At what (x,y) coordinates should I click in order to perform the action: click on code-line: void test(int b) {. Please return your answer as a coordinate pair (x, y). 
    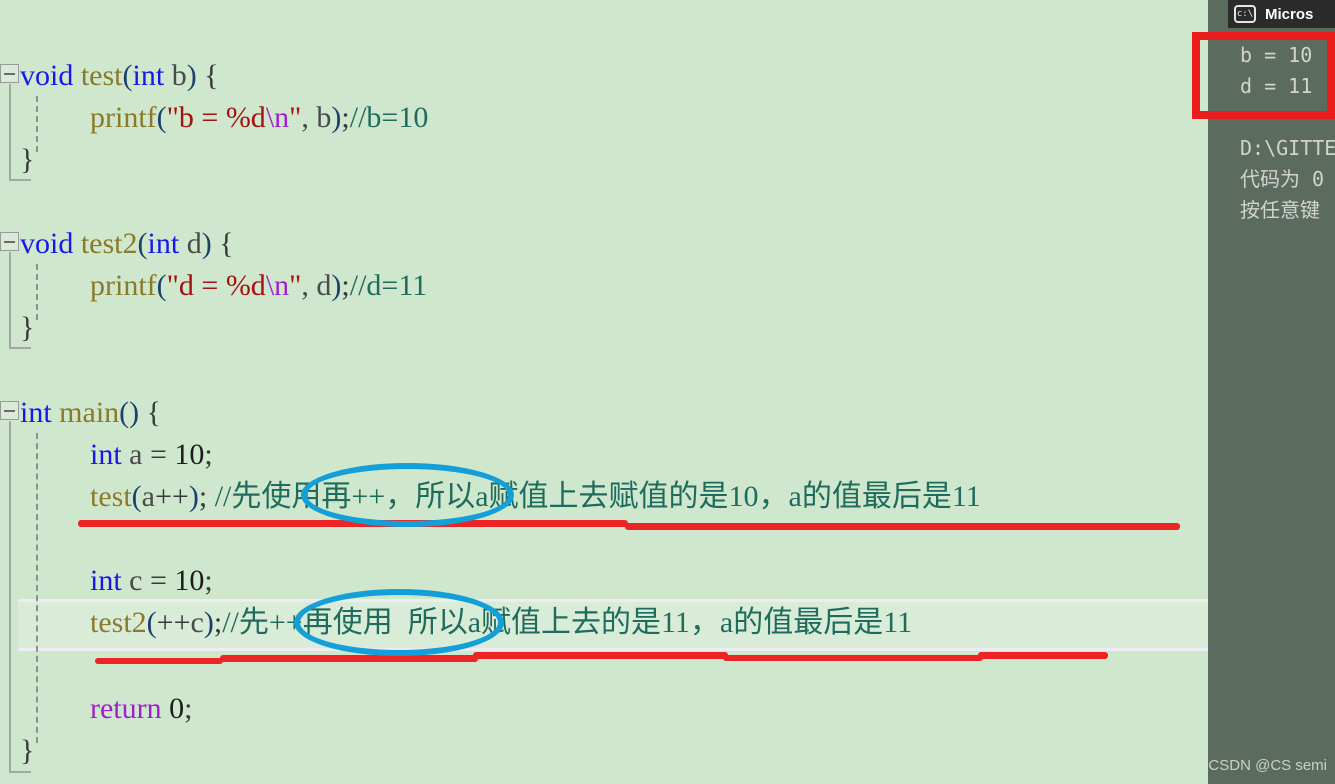
    Looking at the image, I should click on (605, 76).